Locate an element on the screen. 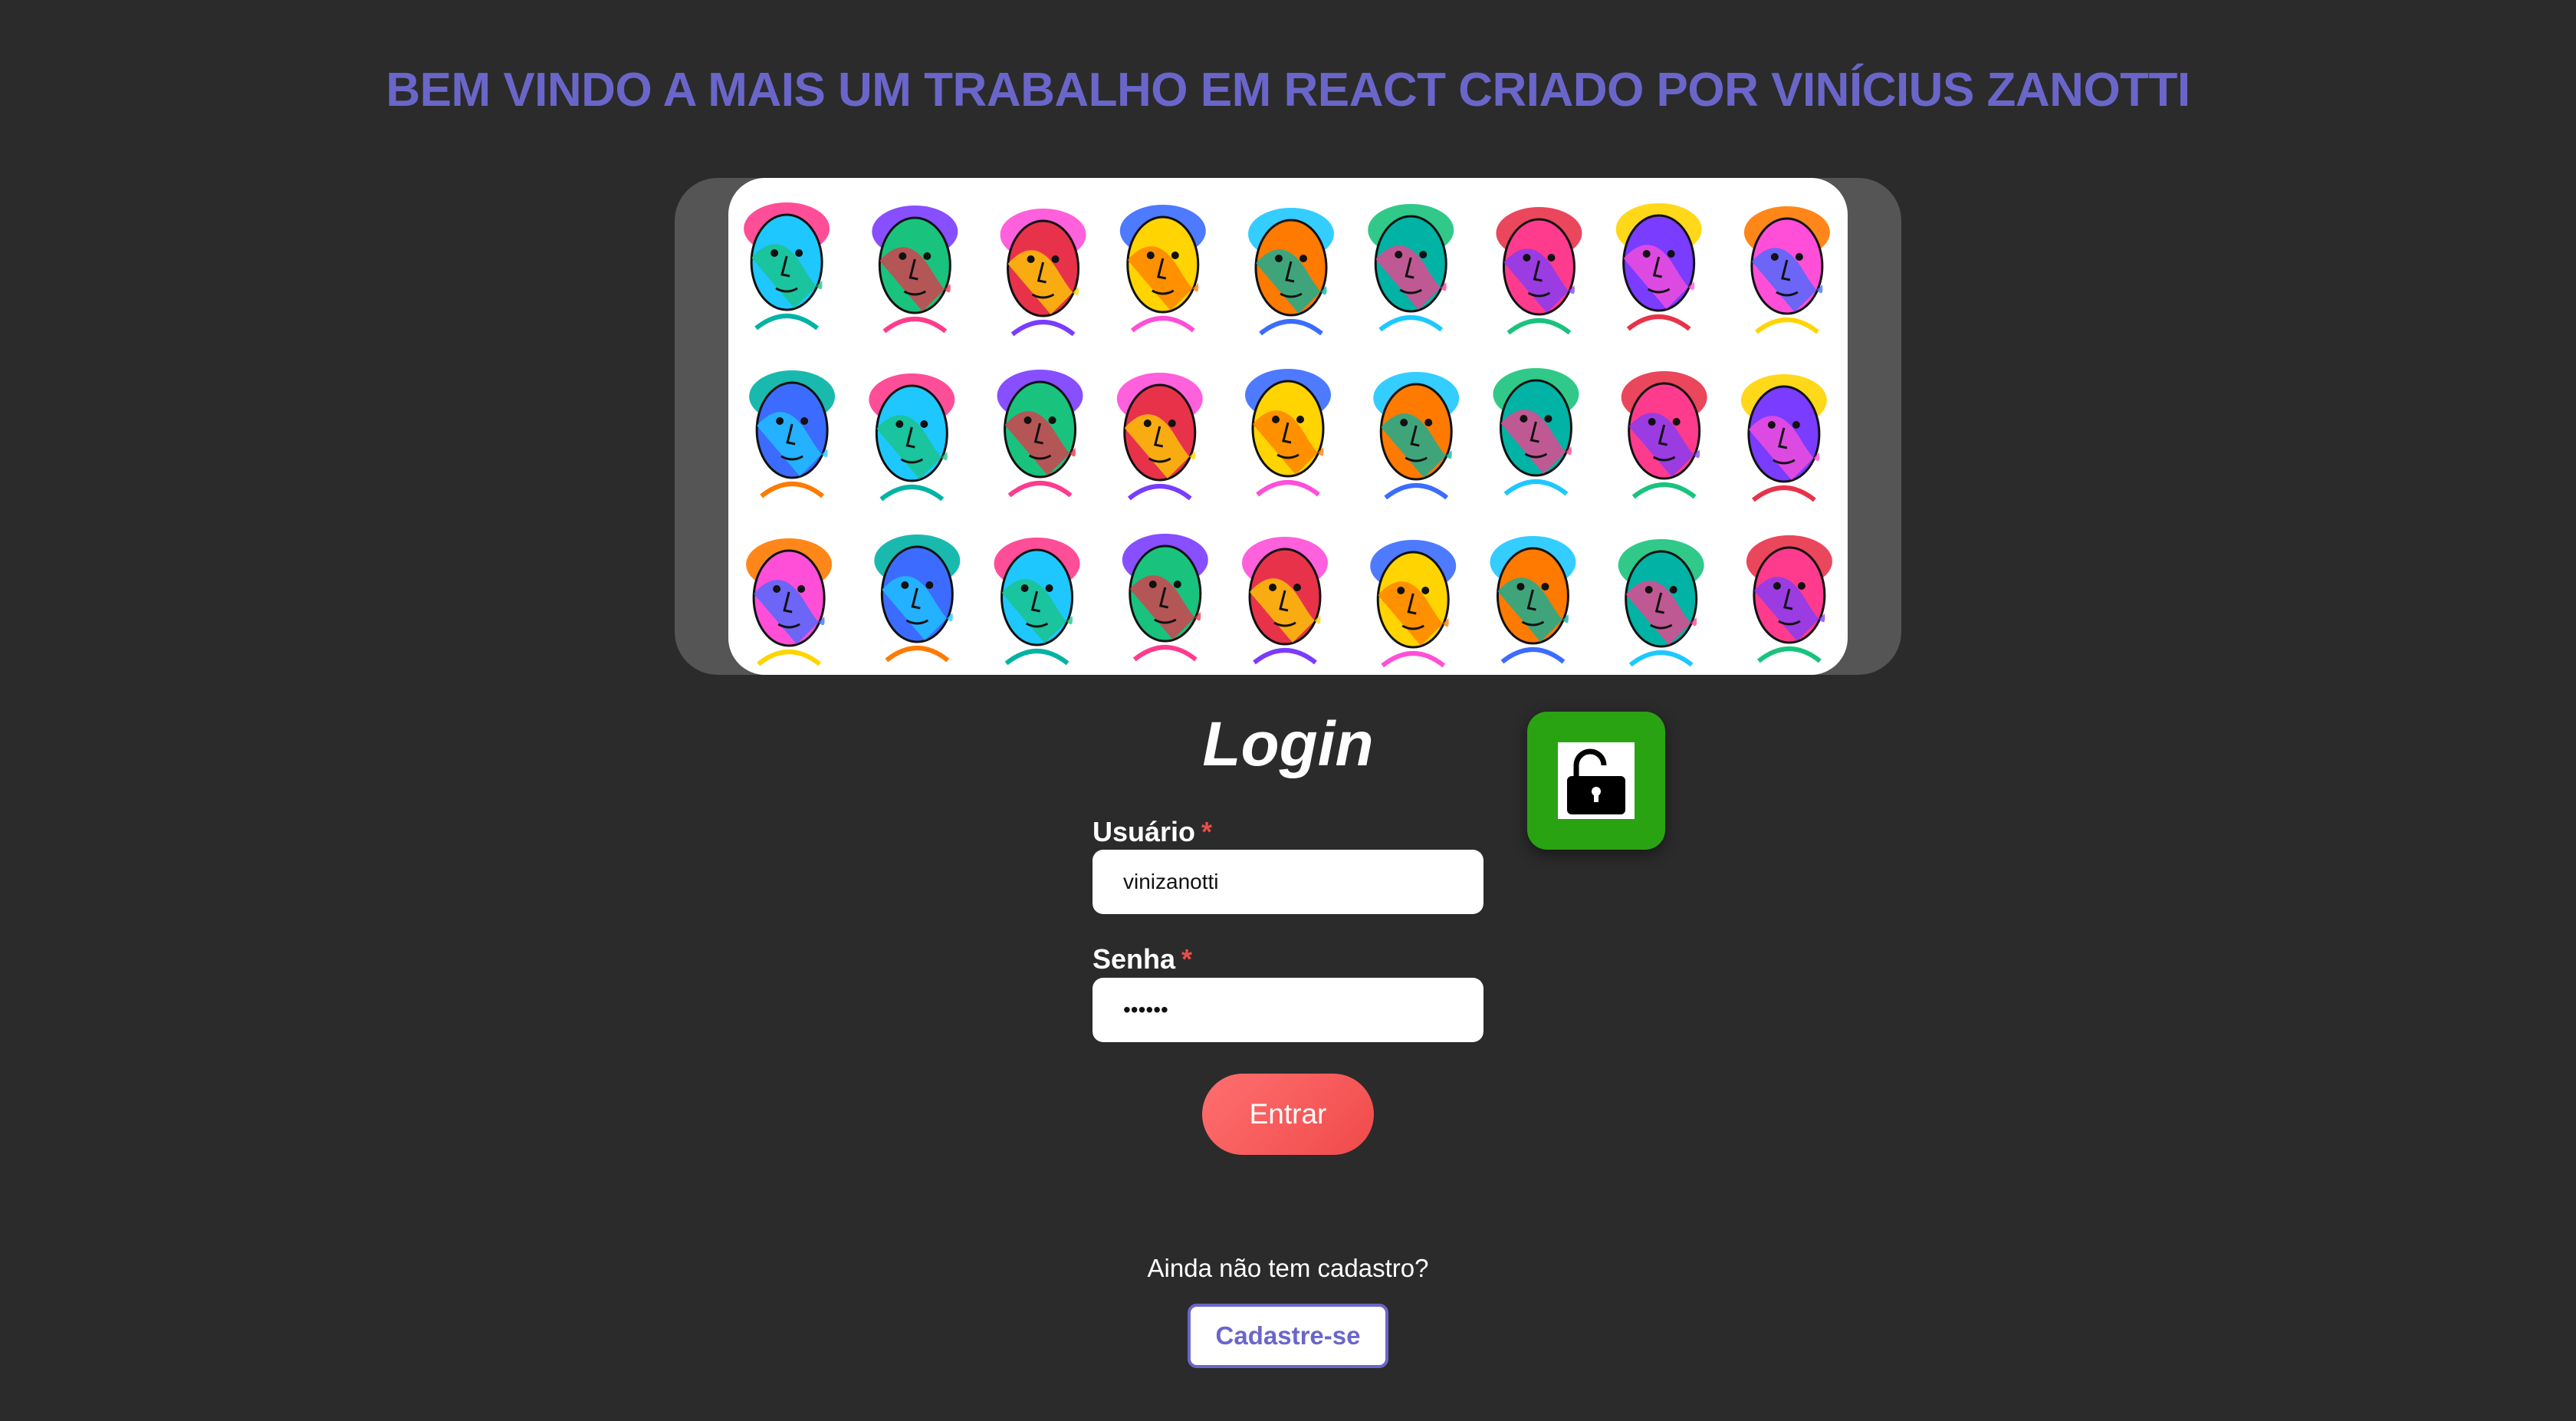  signup-prompt: Ainda não tem cadastro? is located at coordinates (1288, 1268).